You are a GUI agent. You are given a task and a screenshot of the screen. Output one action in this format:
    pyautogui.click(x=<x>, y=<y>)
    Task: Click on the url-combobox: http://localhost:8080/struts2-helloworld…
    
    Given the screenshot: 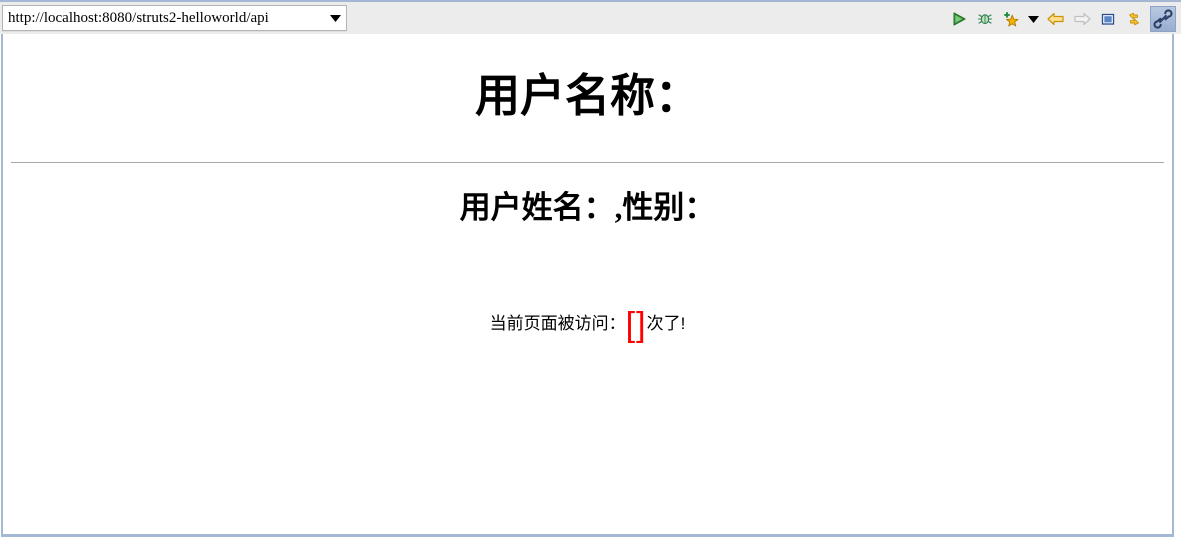 What is the action you would take?
    pyautogui.click(x=174, y=18)
    